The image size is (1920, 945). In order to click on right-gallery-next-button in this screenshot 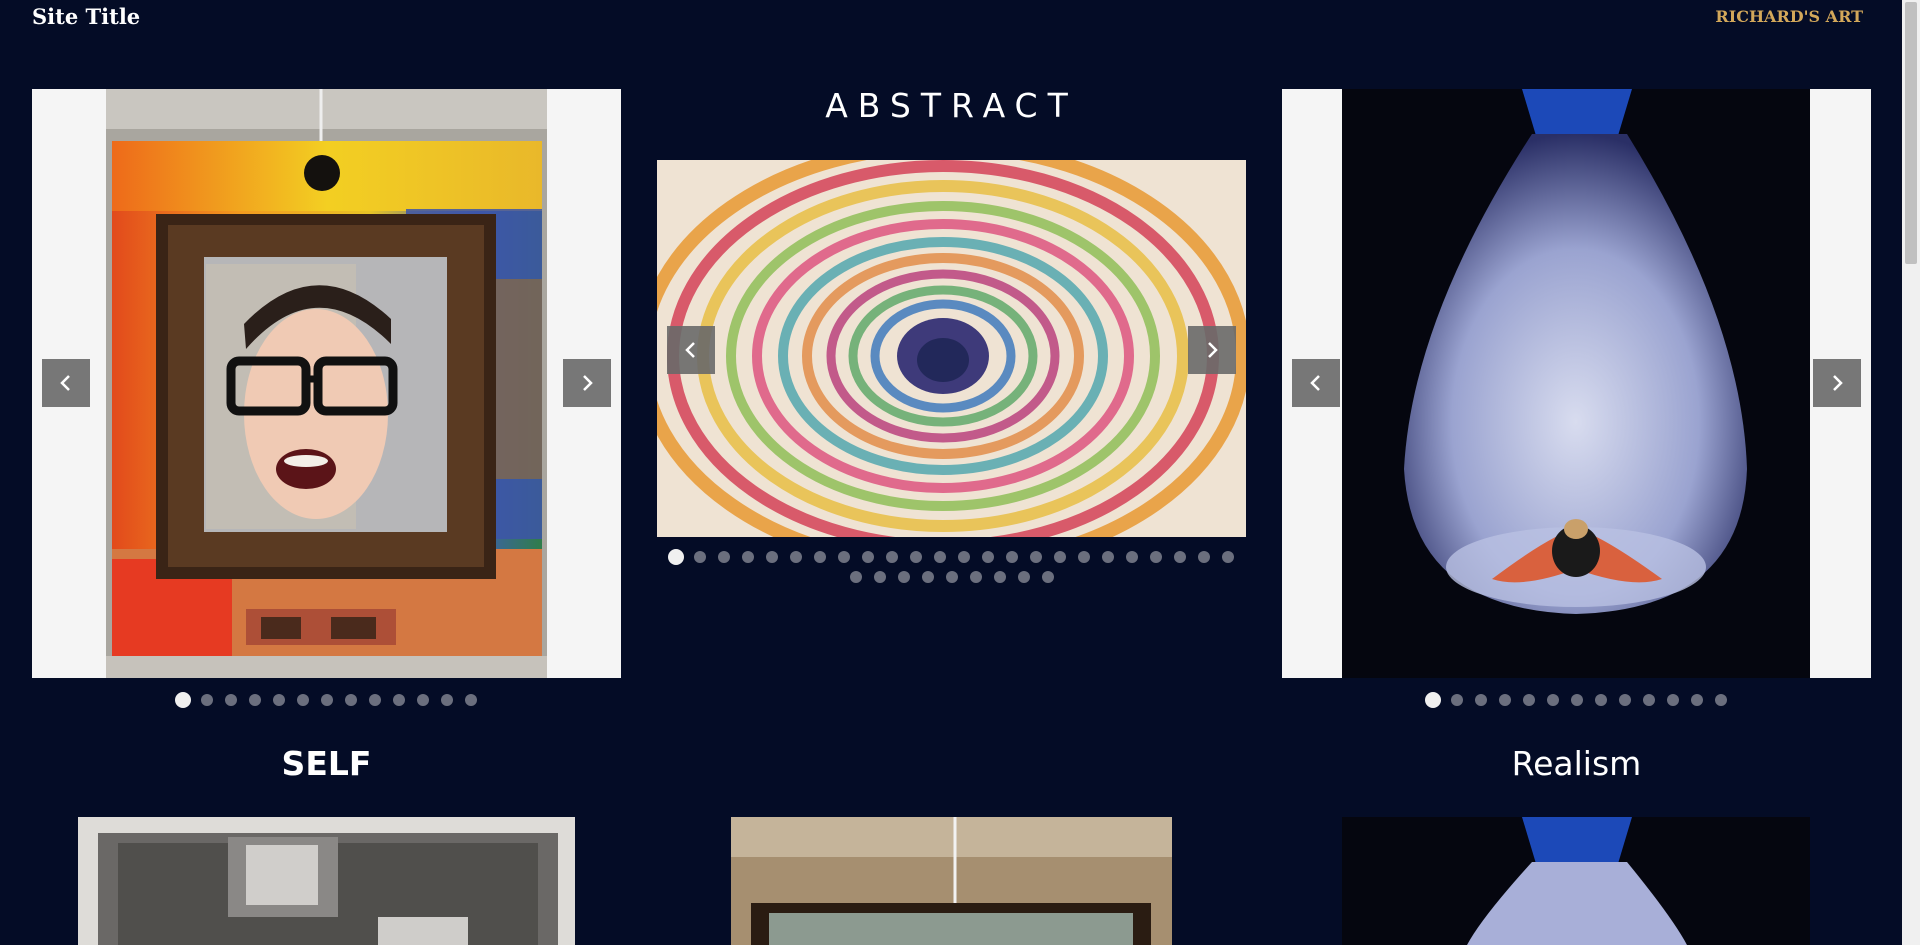, I will do `click(1837, 383)`.